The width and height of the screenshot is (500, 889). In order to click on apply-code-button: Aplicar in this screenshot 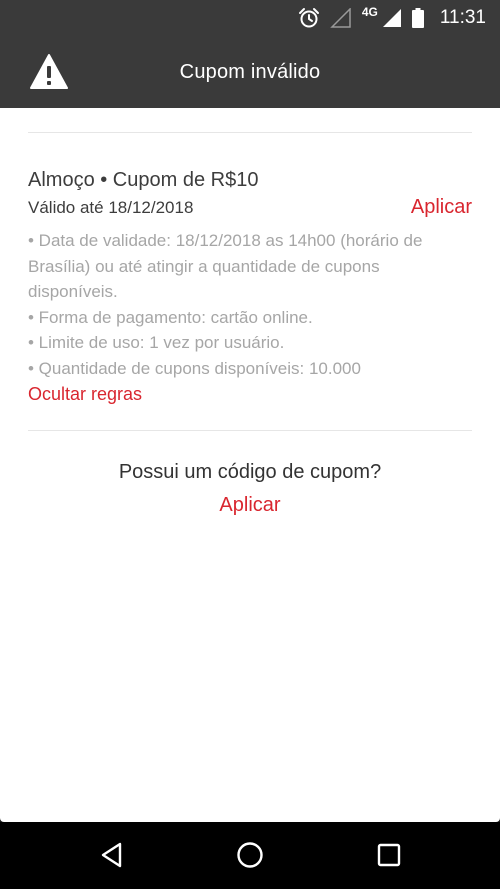, I will do `click(249, 505)`.